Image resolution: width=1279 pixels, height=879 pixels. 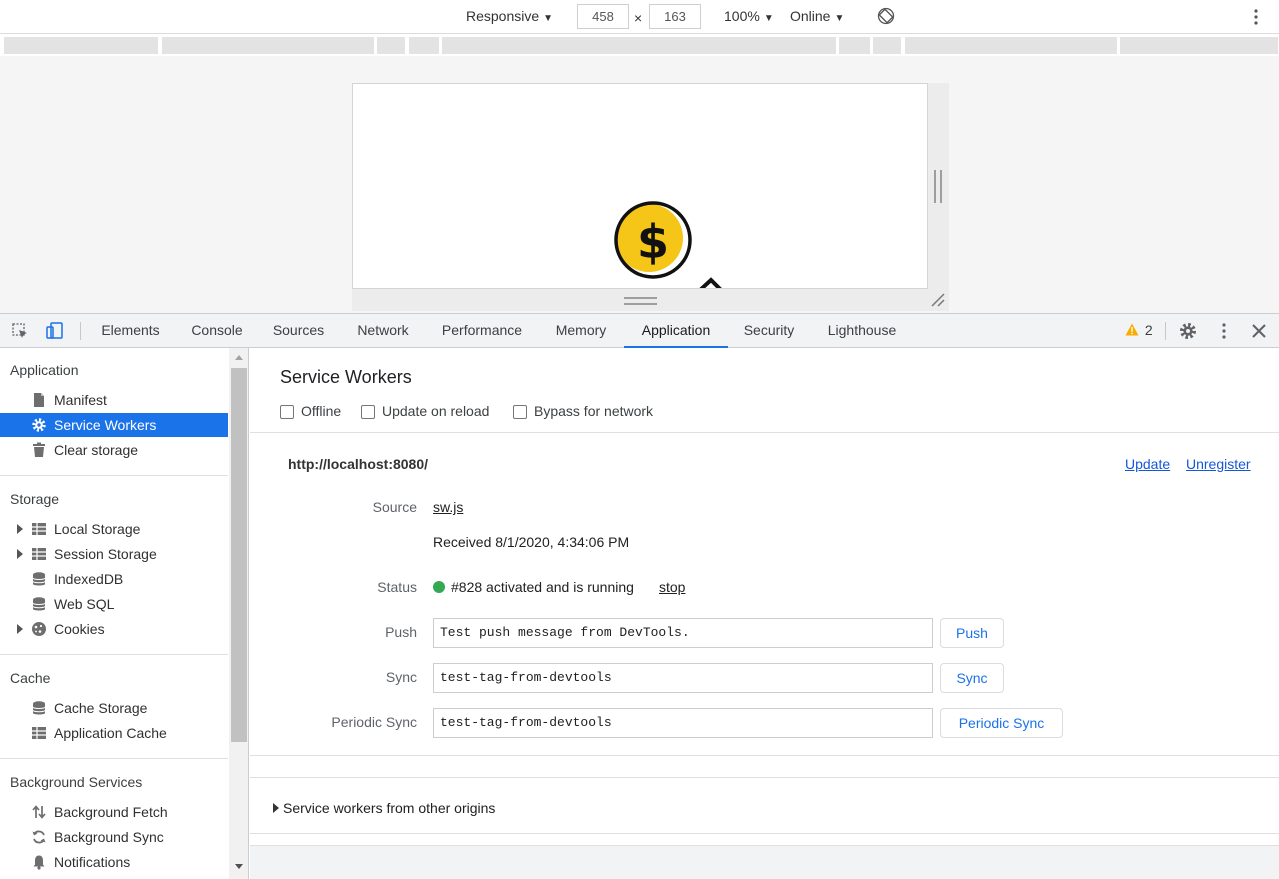 I want to click on sidebar-item-manifest: Manifest, so click(x=114, y=400).